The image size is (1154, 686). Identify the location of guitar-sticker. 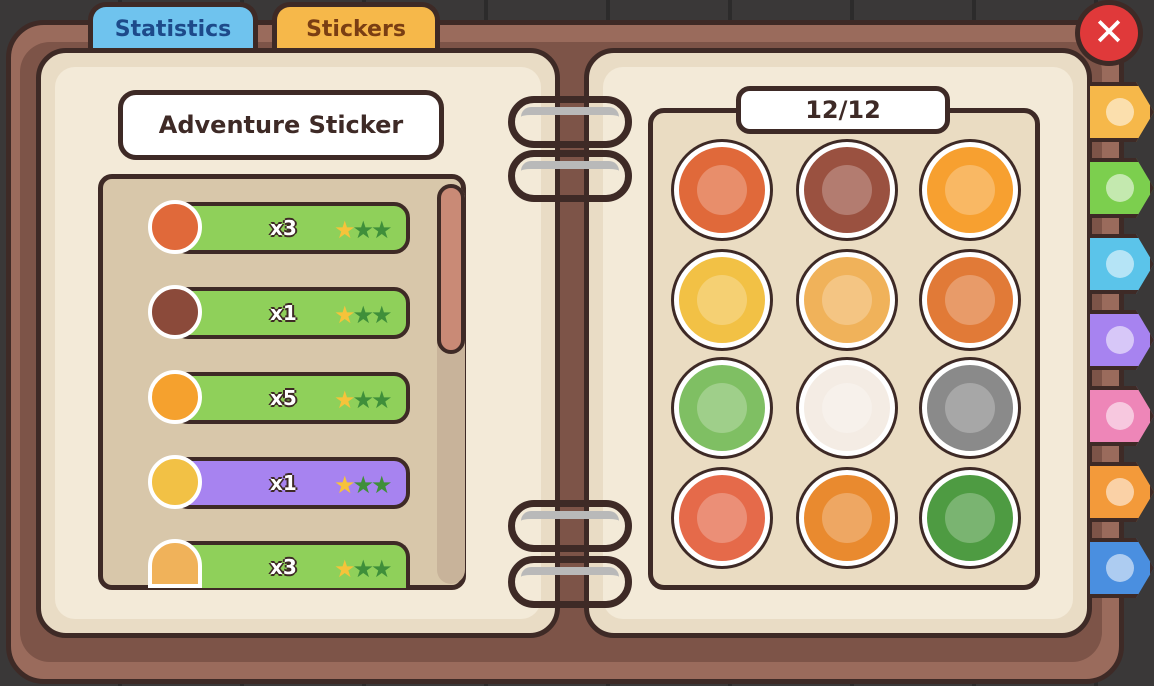
(847, 300).